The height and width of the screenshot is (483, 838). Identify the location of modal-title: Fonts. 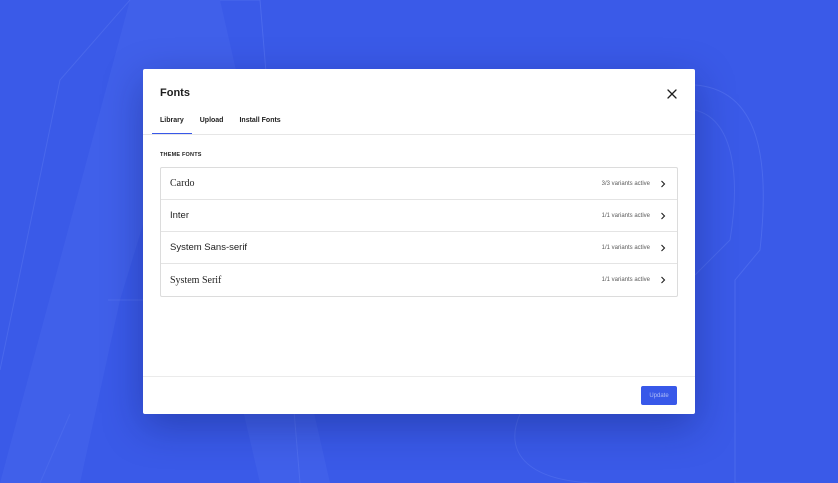
(175, 93).